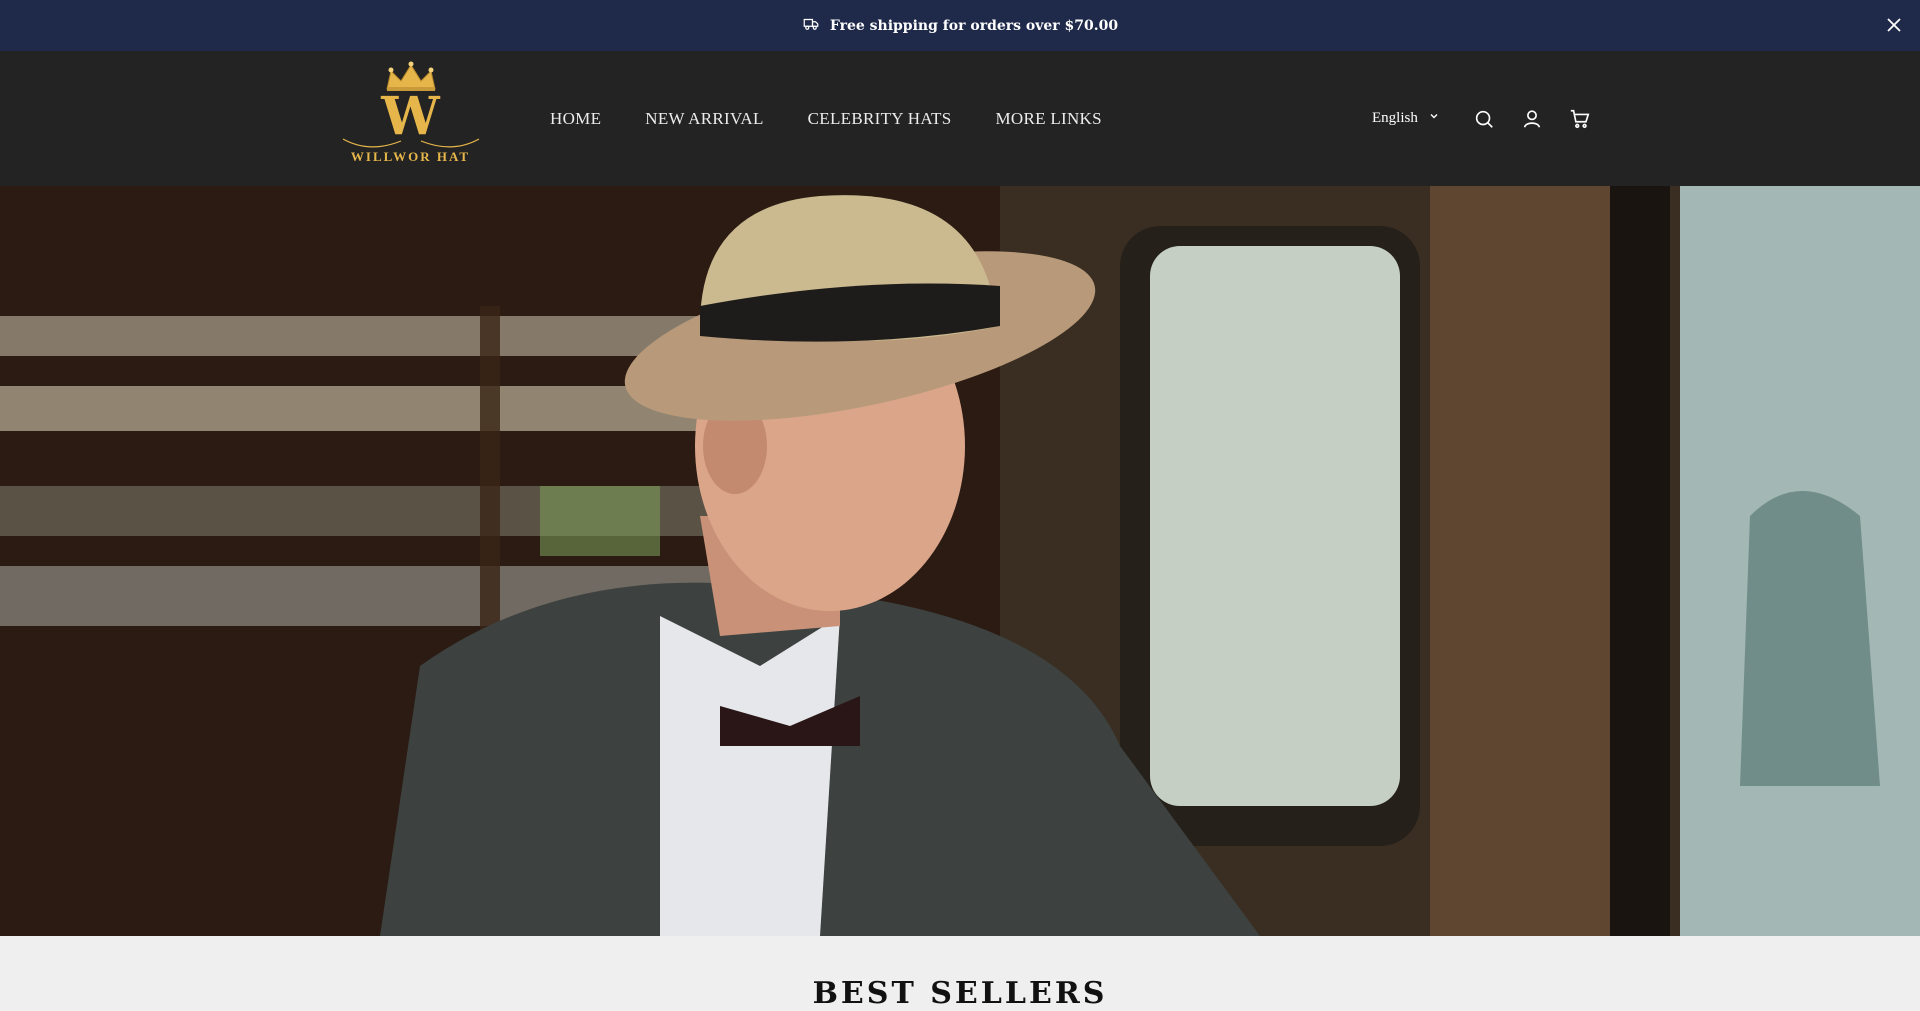 This screenshot has height=1011, width=1920. I want to click on chevron-down-icon, so click(1434, 118).